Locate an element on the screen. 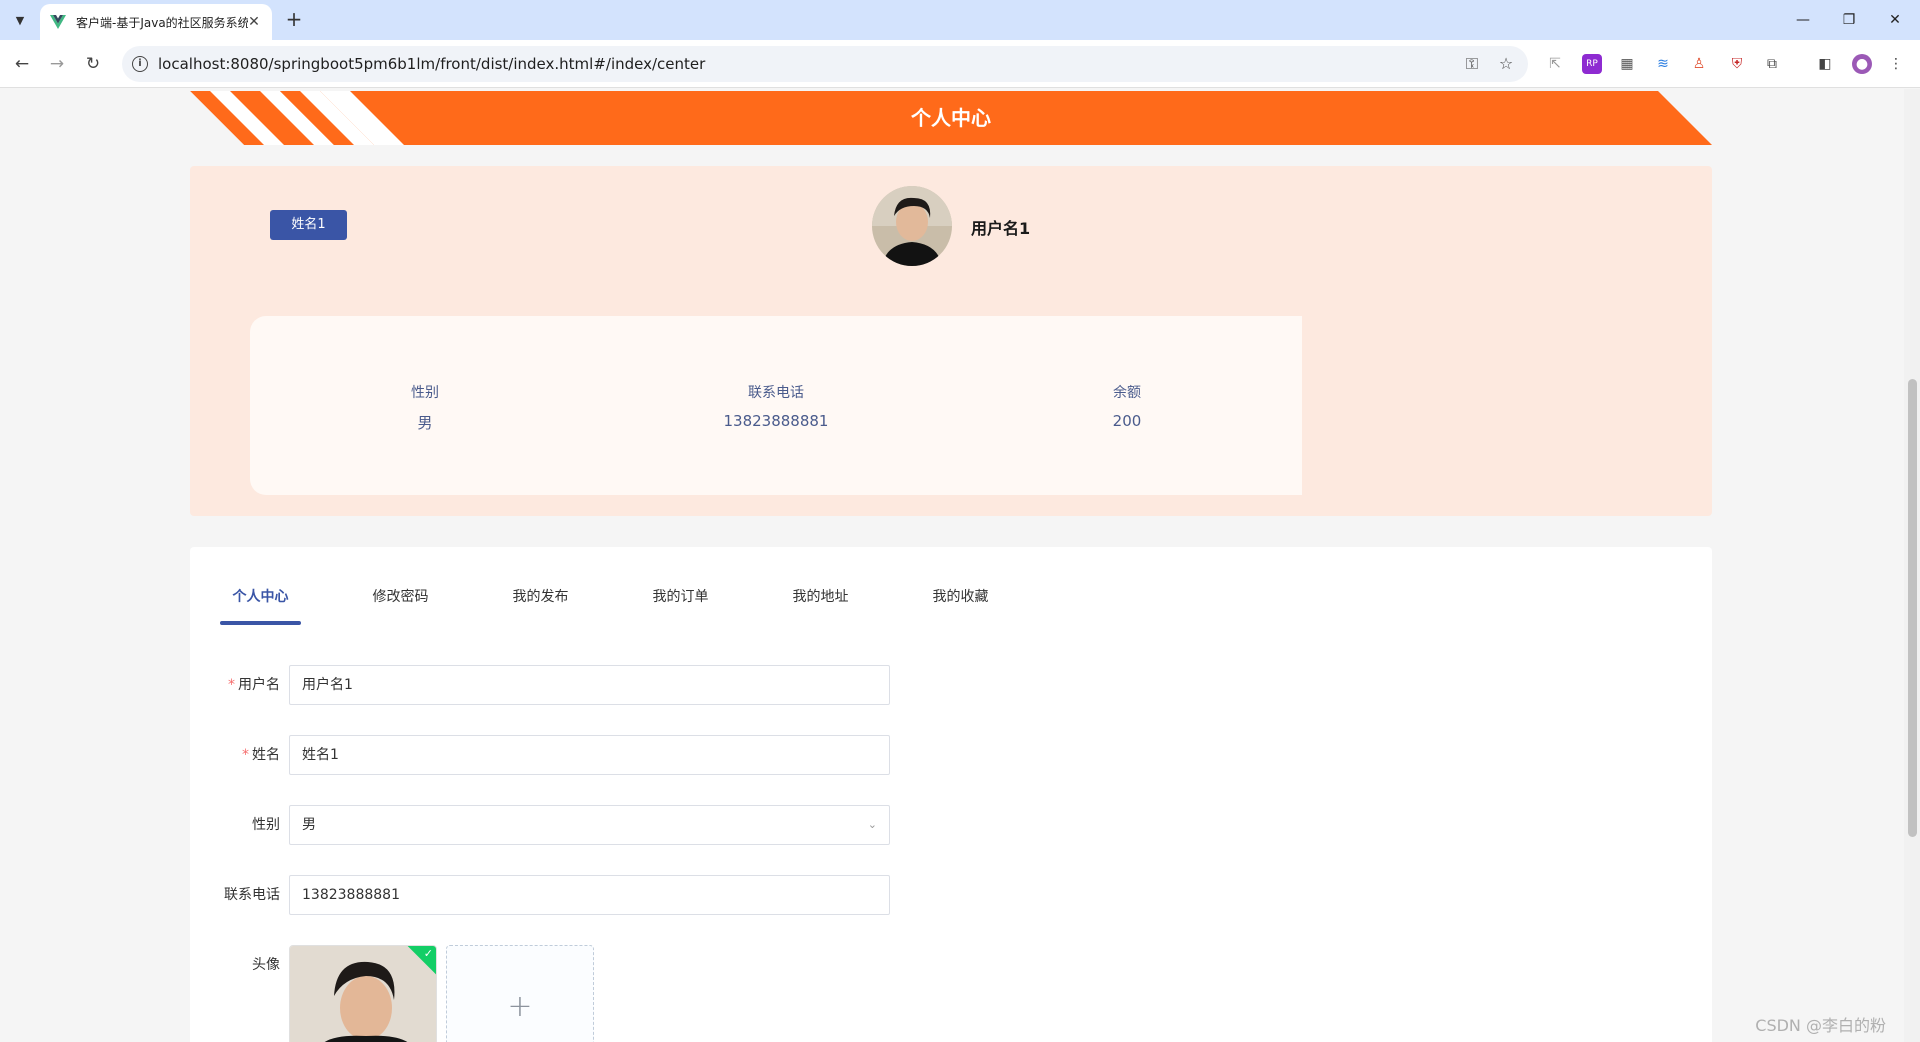 This screenshot has width=1920, height=1042. gender-label: 性别 is located at coordinates (266, 825).